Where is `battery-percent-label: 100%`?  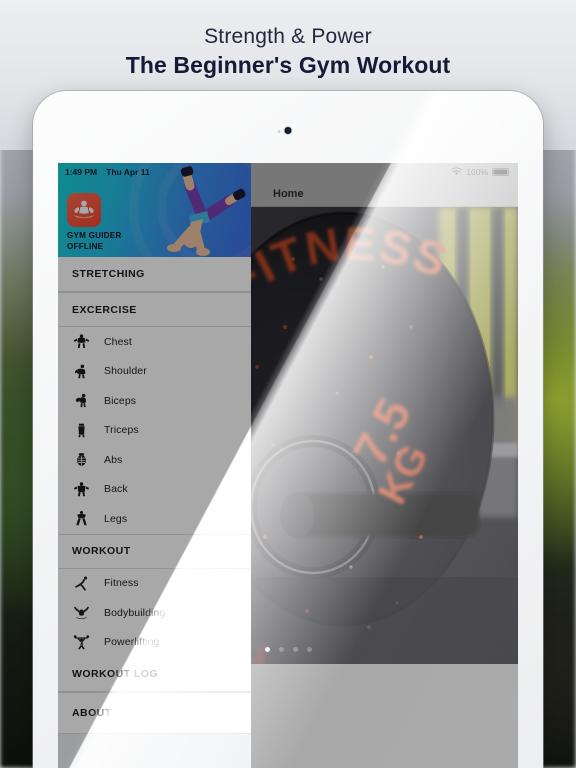
battery-percent-label: 100% is located at coordinates (477, 172).